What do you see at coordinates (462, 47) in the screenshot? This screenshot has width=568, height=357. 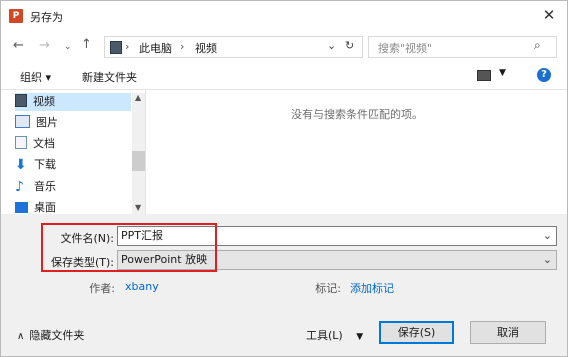 I see `search-input: 搜索"视频" ⌕` at bounding box center [462, 47].